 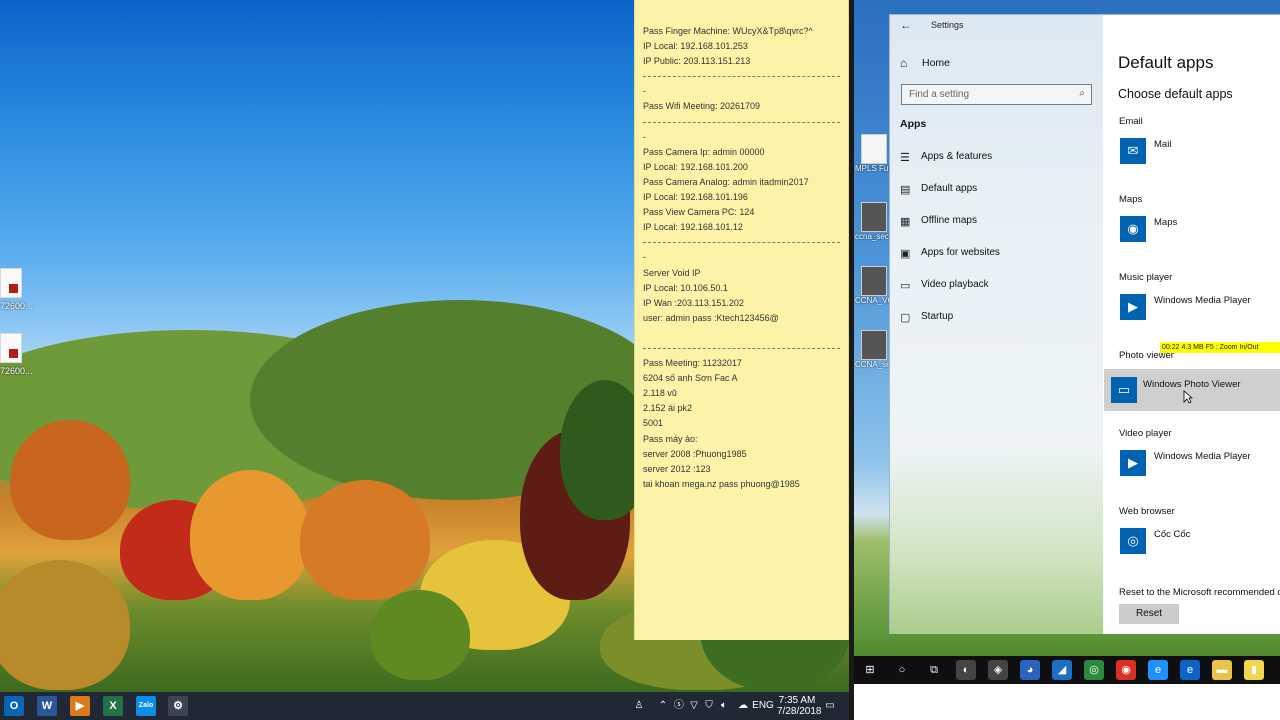 I want to click on nav-item-label: Startup, so click(x=937, y=316).